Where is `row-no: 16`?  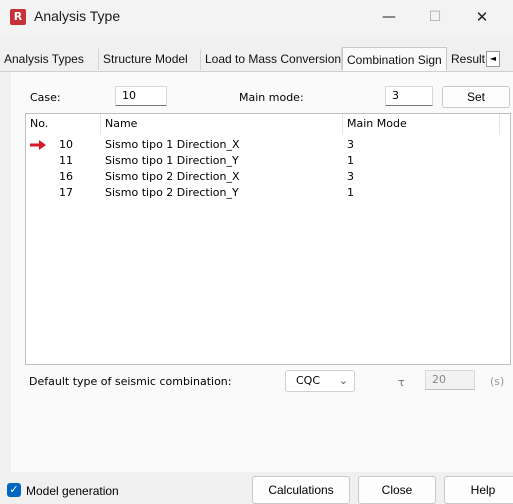
row-no: 16 is located at coordinates (66, 176).